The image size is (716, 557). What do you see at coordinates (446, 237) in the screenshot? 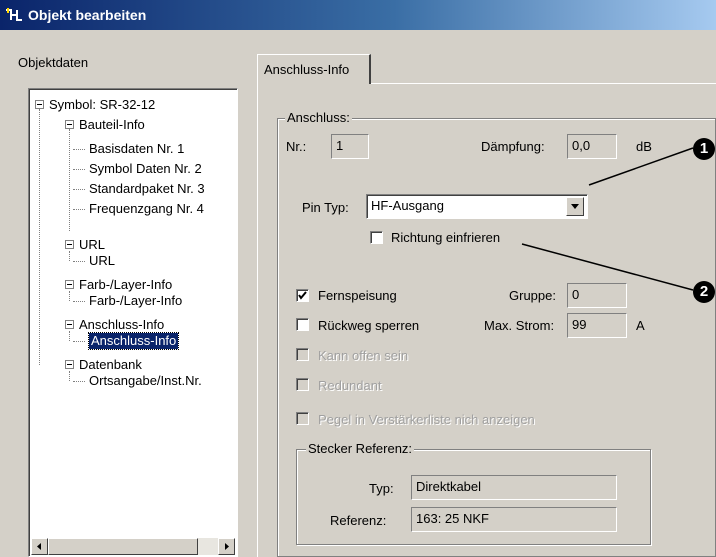
I see `richtung-label: Richtung einfrieren` at bounding box center [446, 237].